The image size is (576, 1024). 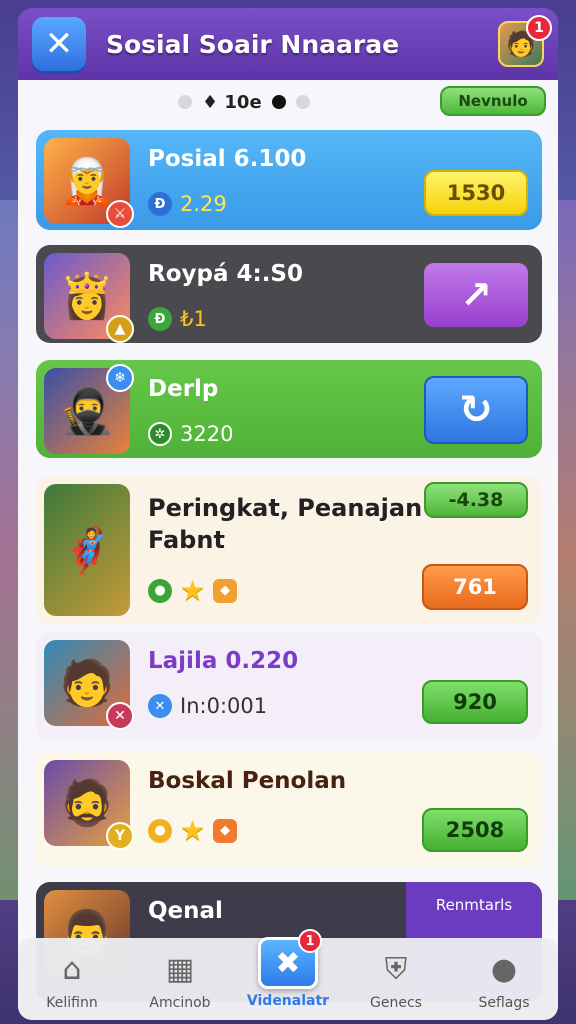 I want to click on nav-item-profile: ● Seflags, so click(x=504, y=979).